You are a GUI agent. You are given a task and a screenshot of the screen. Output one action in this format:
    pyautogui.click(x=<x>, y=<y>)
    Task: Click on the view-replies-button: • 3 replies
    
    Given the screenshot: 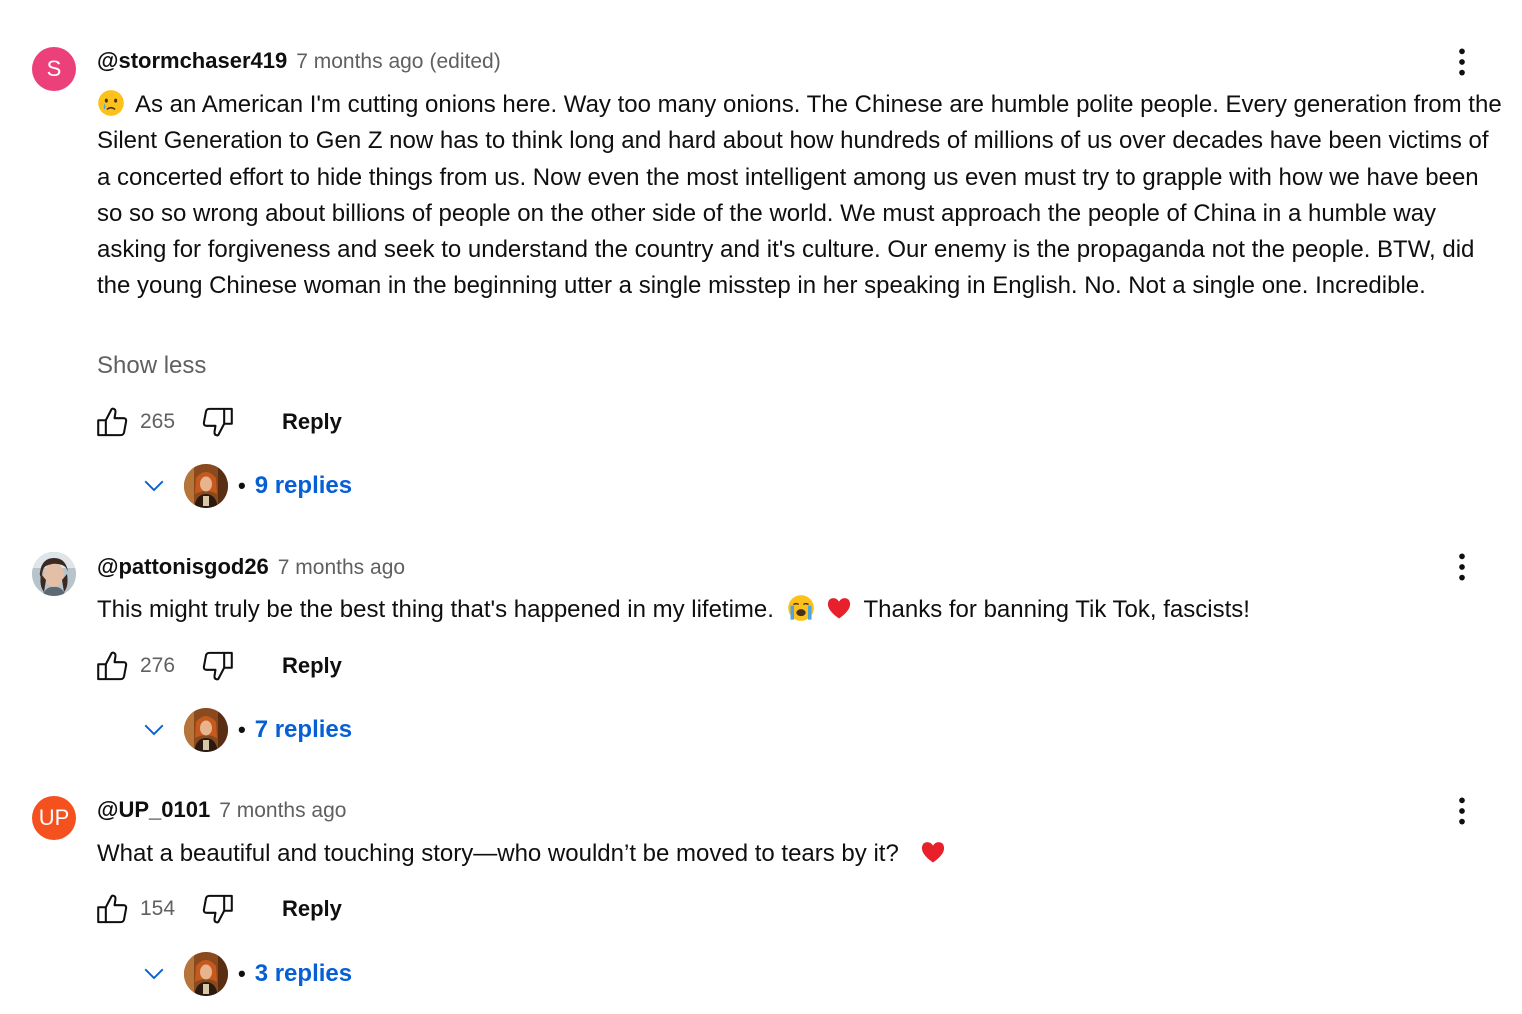 What is the action you would take?
    pyautogui.click(x=243, y=974)
    